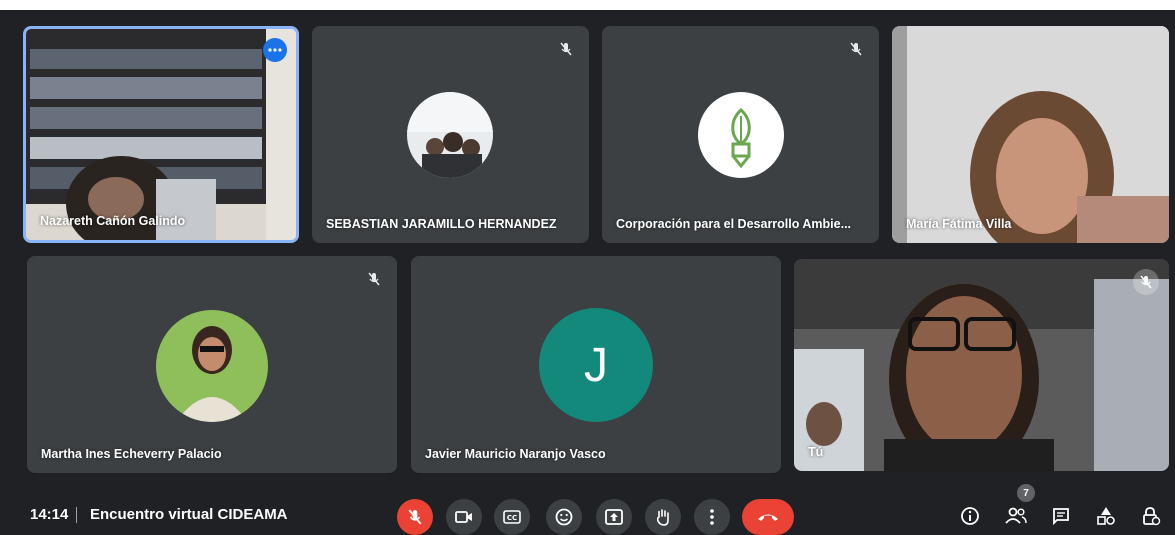  What do you see at coordinates (587, 5) in the screenshot?
I see `top-band` at bounding box center [587, 5].